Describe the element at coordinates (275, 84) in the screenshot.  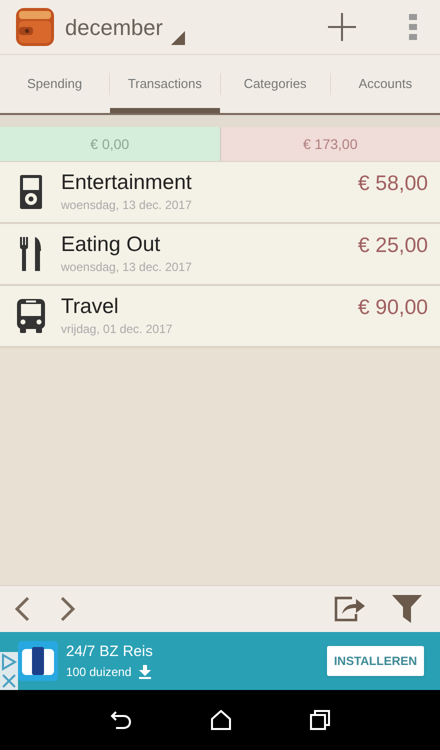
I see `tab: Categories` at that location.